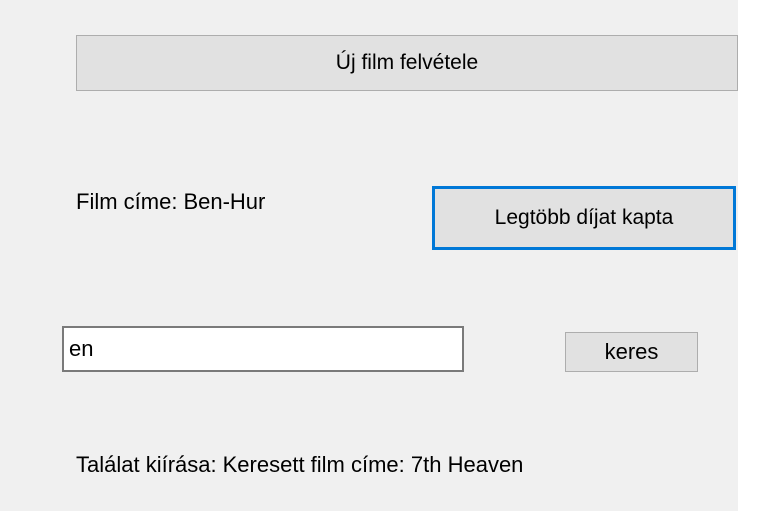 The width and height of the screenshot is (762, 511). Describe the element at coordinates (224, 201) in the screenshot. I see `film-title-value: Ben-Hur` at that location.